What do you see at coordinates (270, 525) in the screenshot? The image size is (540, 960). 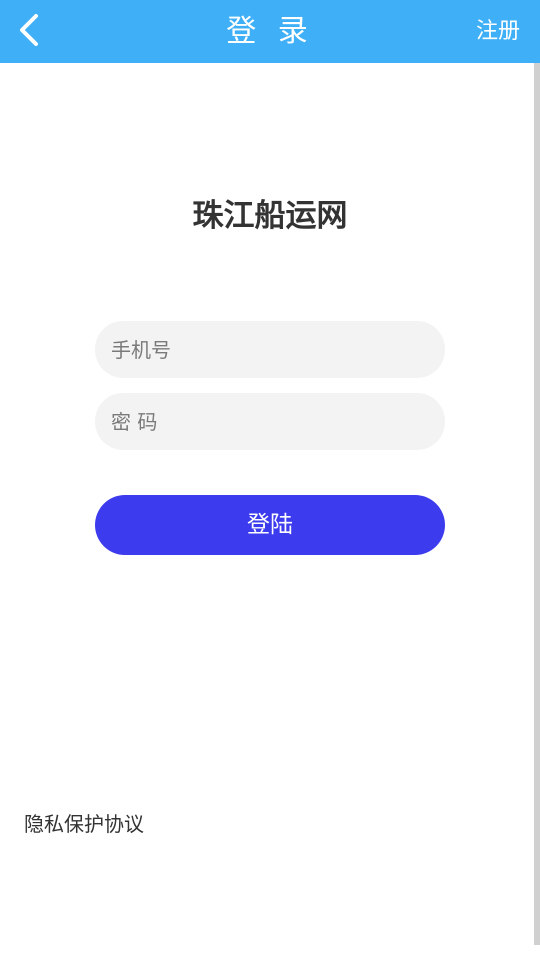 I see `login-button: 登陆` at bounding box center [270, 525].